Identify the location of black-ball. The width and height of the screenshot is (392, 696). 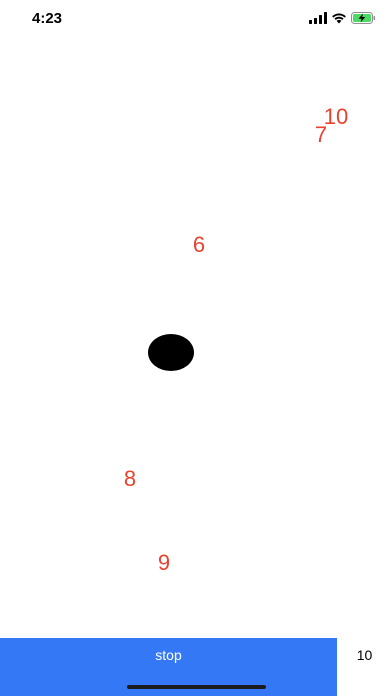
(171, 352).